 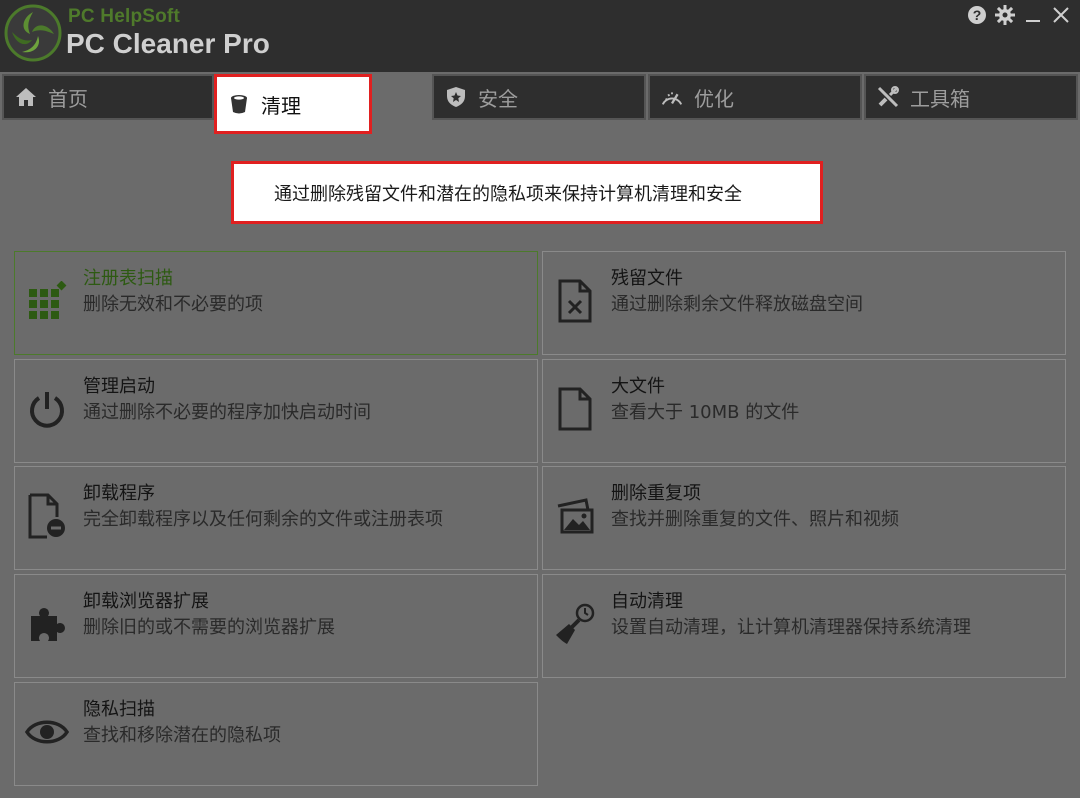 What do you see at coordinates (119, 709) in the screenshot?
I see `card-title: 隐私扫描` at bounding box center [119, 709].